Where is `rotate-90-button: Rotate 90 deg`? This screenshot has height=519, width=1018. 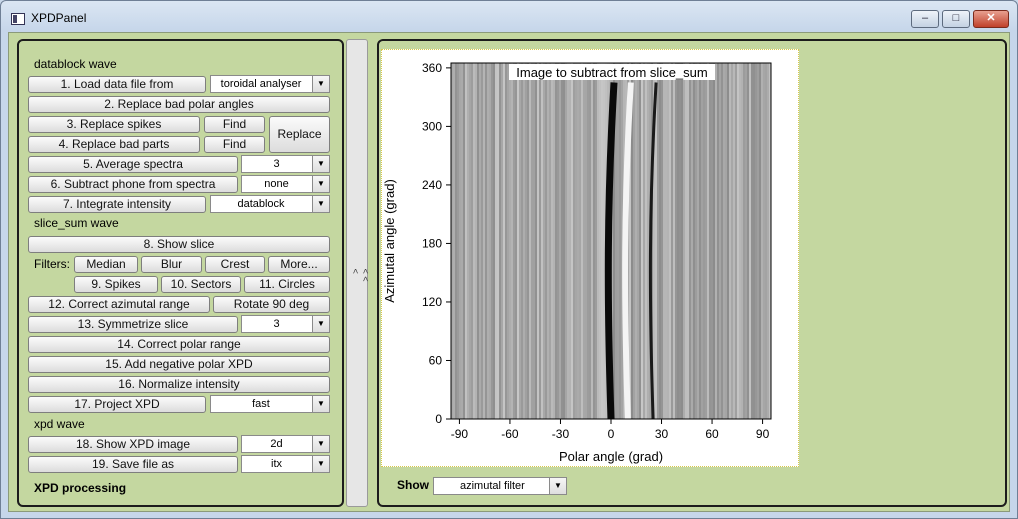 rotate-90-button: Rotate 90 deg is located at coordinates (271, 304).